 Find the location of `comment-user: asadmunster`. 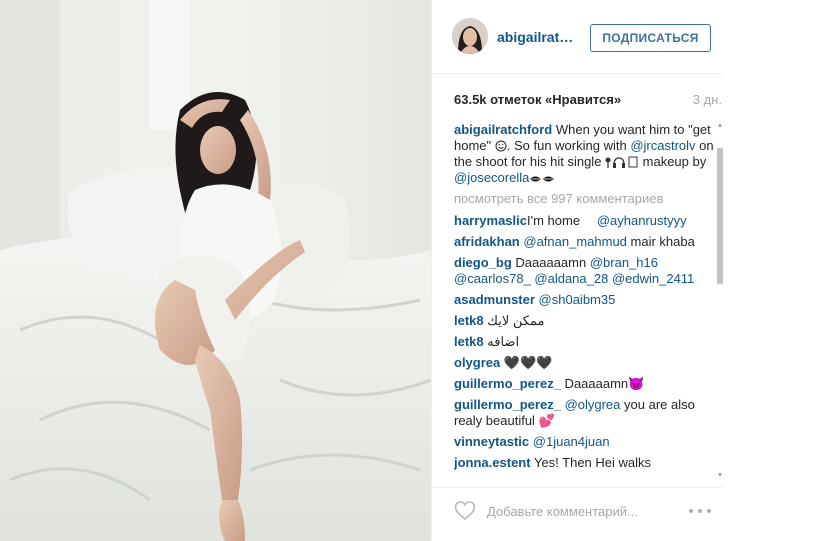

comment-user: asadmunster is located at coordinates (494, 299).